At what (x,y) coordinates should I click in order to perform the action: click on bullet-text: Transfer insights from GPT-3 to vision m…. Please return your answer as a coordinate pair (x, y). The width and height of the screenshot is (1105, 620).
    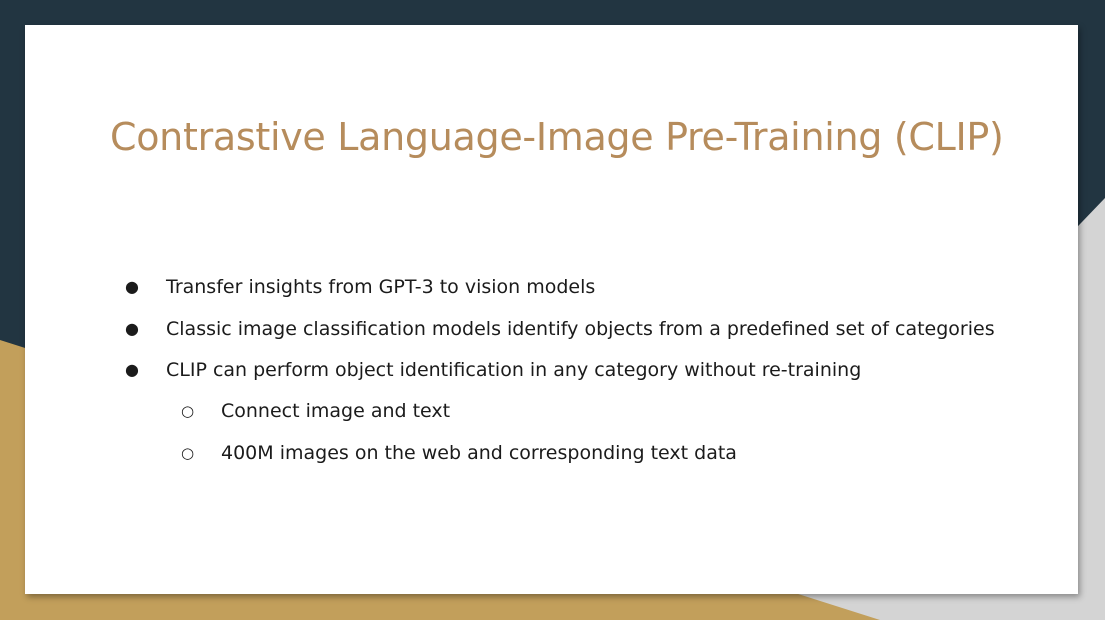
    Looking at the image, I should click on (381, 287).